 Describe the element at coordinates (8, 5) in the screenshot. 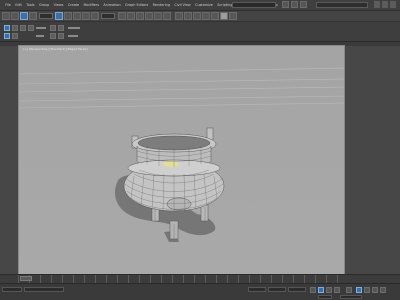

I see `menu-file: File` at that location.